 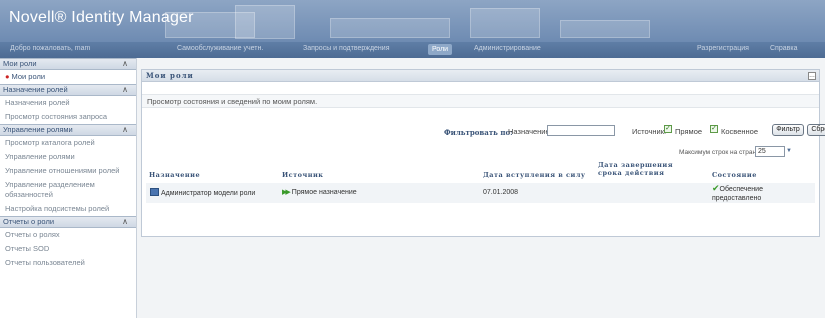 What do you see at coordinates (174, 175) in the screenshot?
I see `column-header-assignment: Назначение` at bounding box center [174, 175].